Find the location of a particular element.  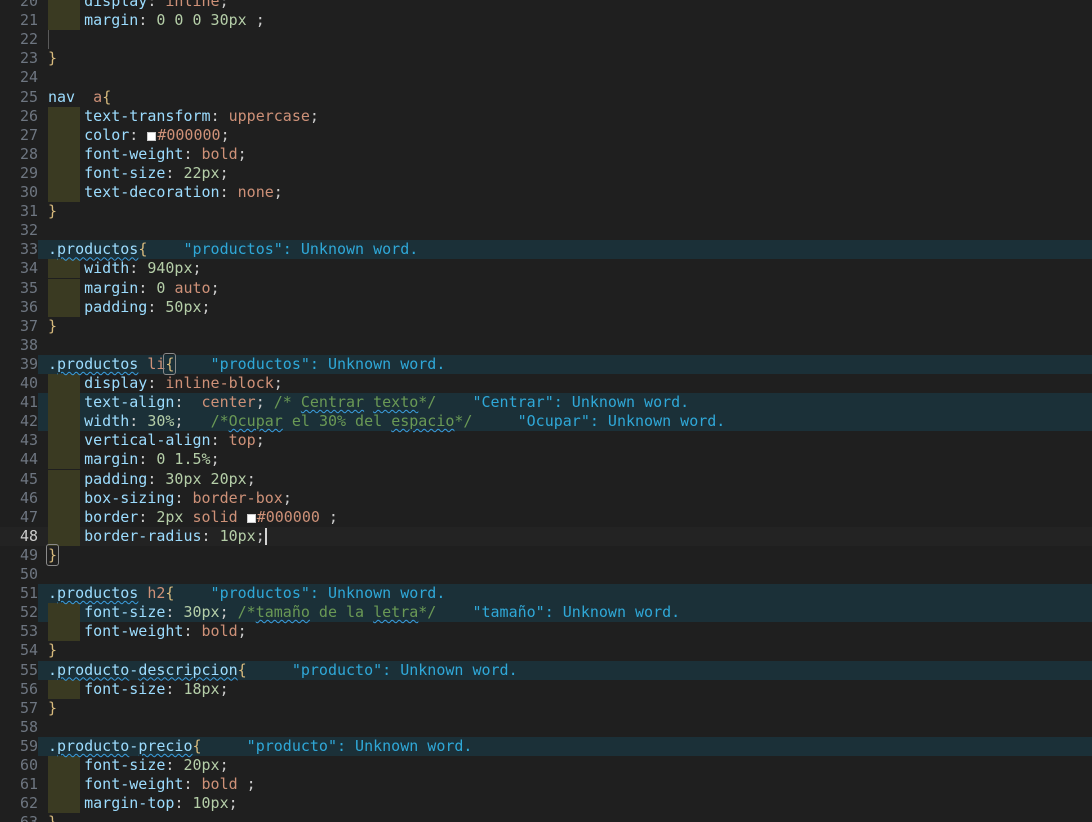

line-number: 34 is located at coordinates (19, 269).